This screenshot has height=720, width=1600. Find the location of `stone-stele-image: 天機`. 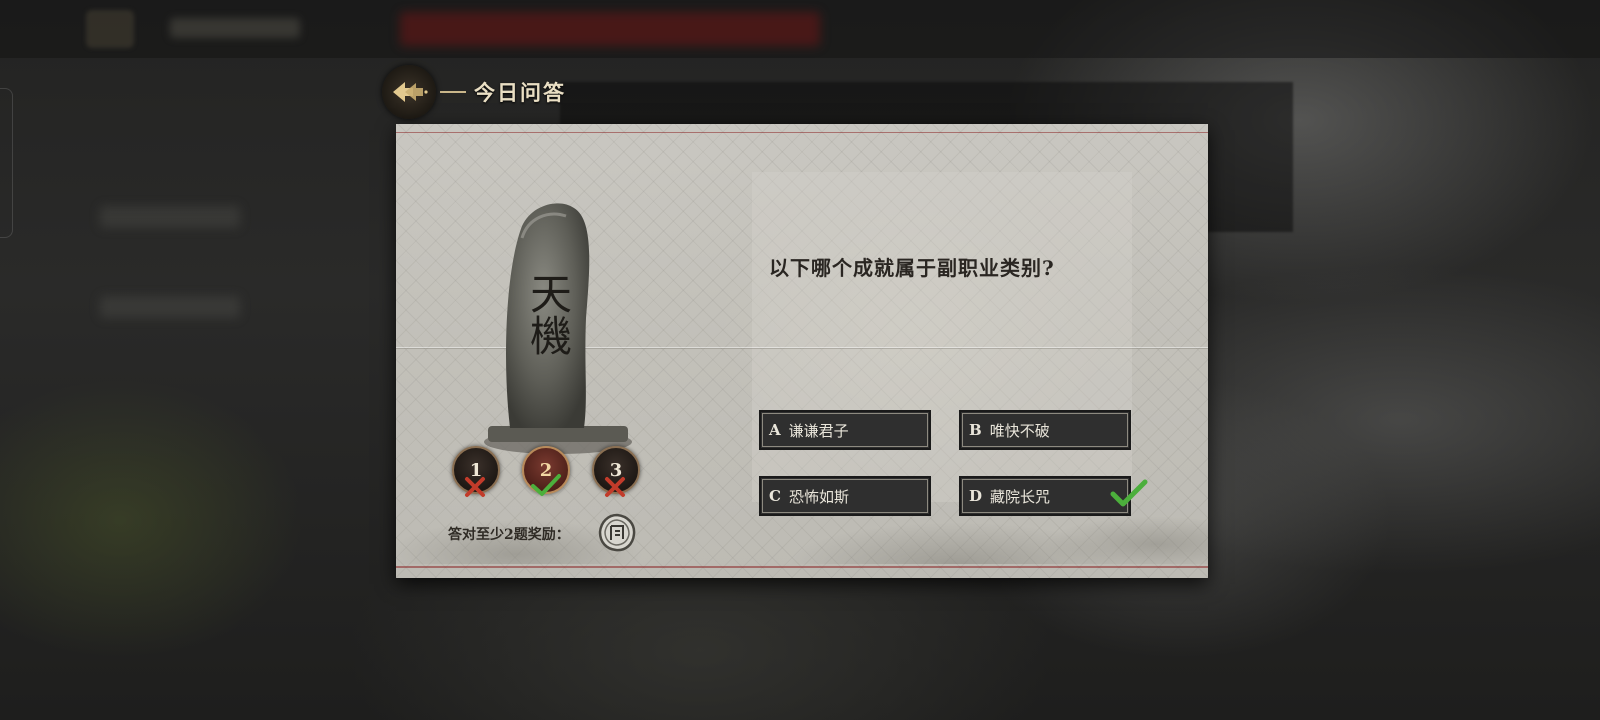

stone-stele-image: 天機 is located at coordinates (558, 330).